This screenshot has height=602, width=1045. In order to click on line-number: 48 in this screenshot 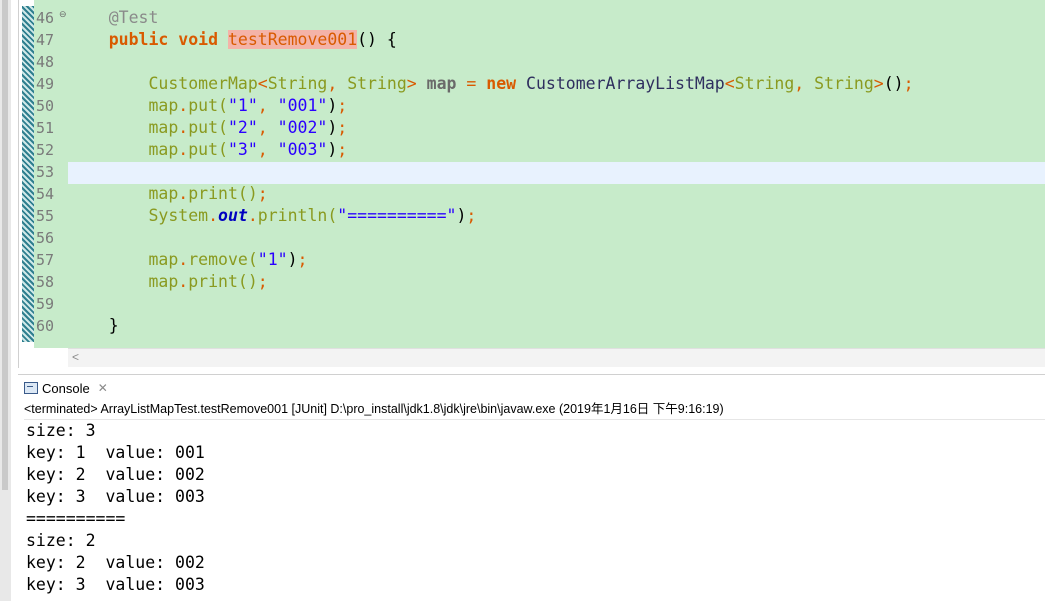, I will do `click(45, 62)`.